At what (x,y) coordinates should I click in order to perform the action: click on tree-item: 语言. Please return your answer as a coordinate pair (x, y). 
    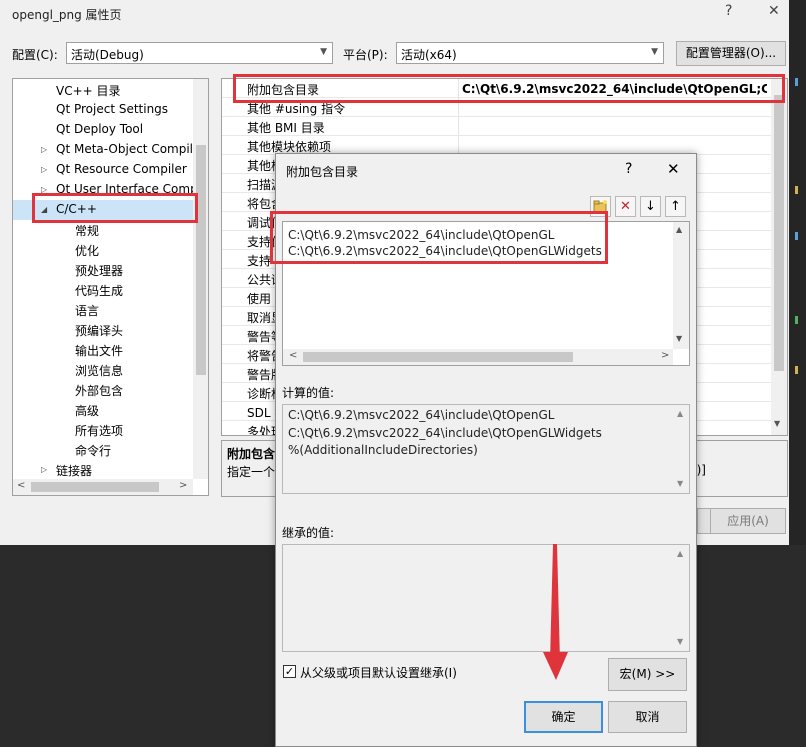
    Looking at the image, I should click on (87, 312).